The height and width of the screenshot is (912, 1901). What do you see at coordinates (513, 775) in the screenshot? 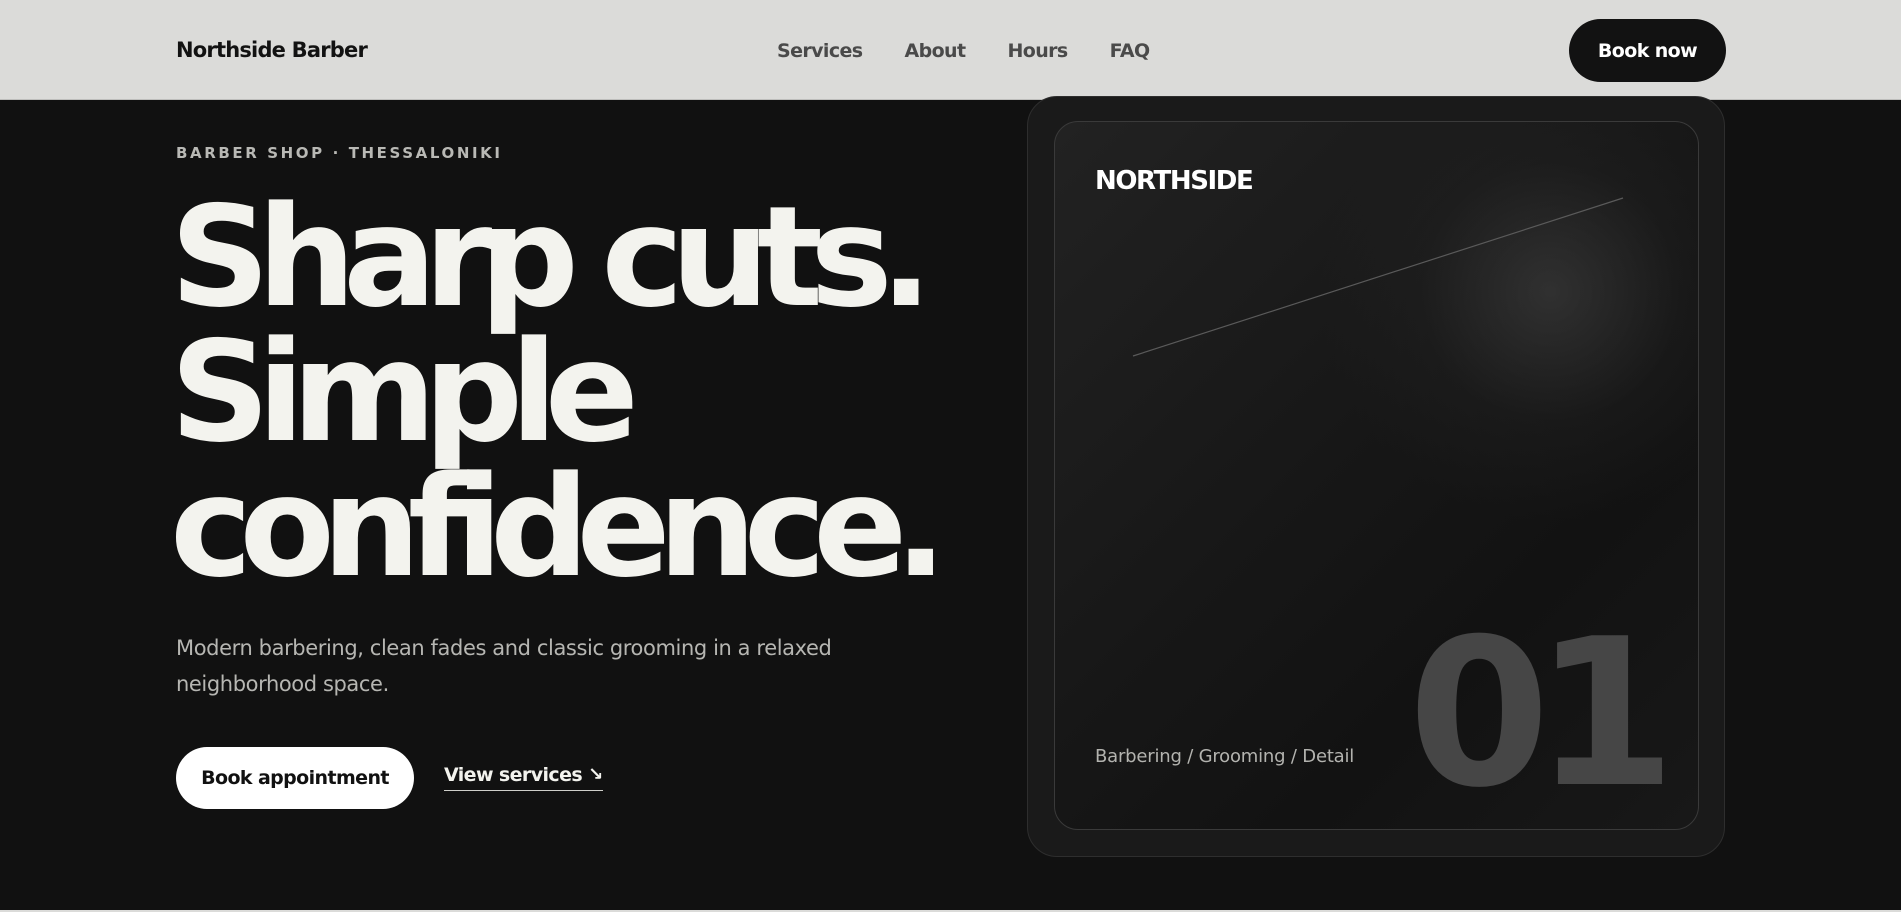
I see `view-services-label: View services` at bounding box center [513, 775].